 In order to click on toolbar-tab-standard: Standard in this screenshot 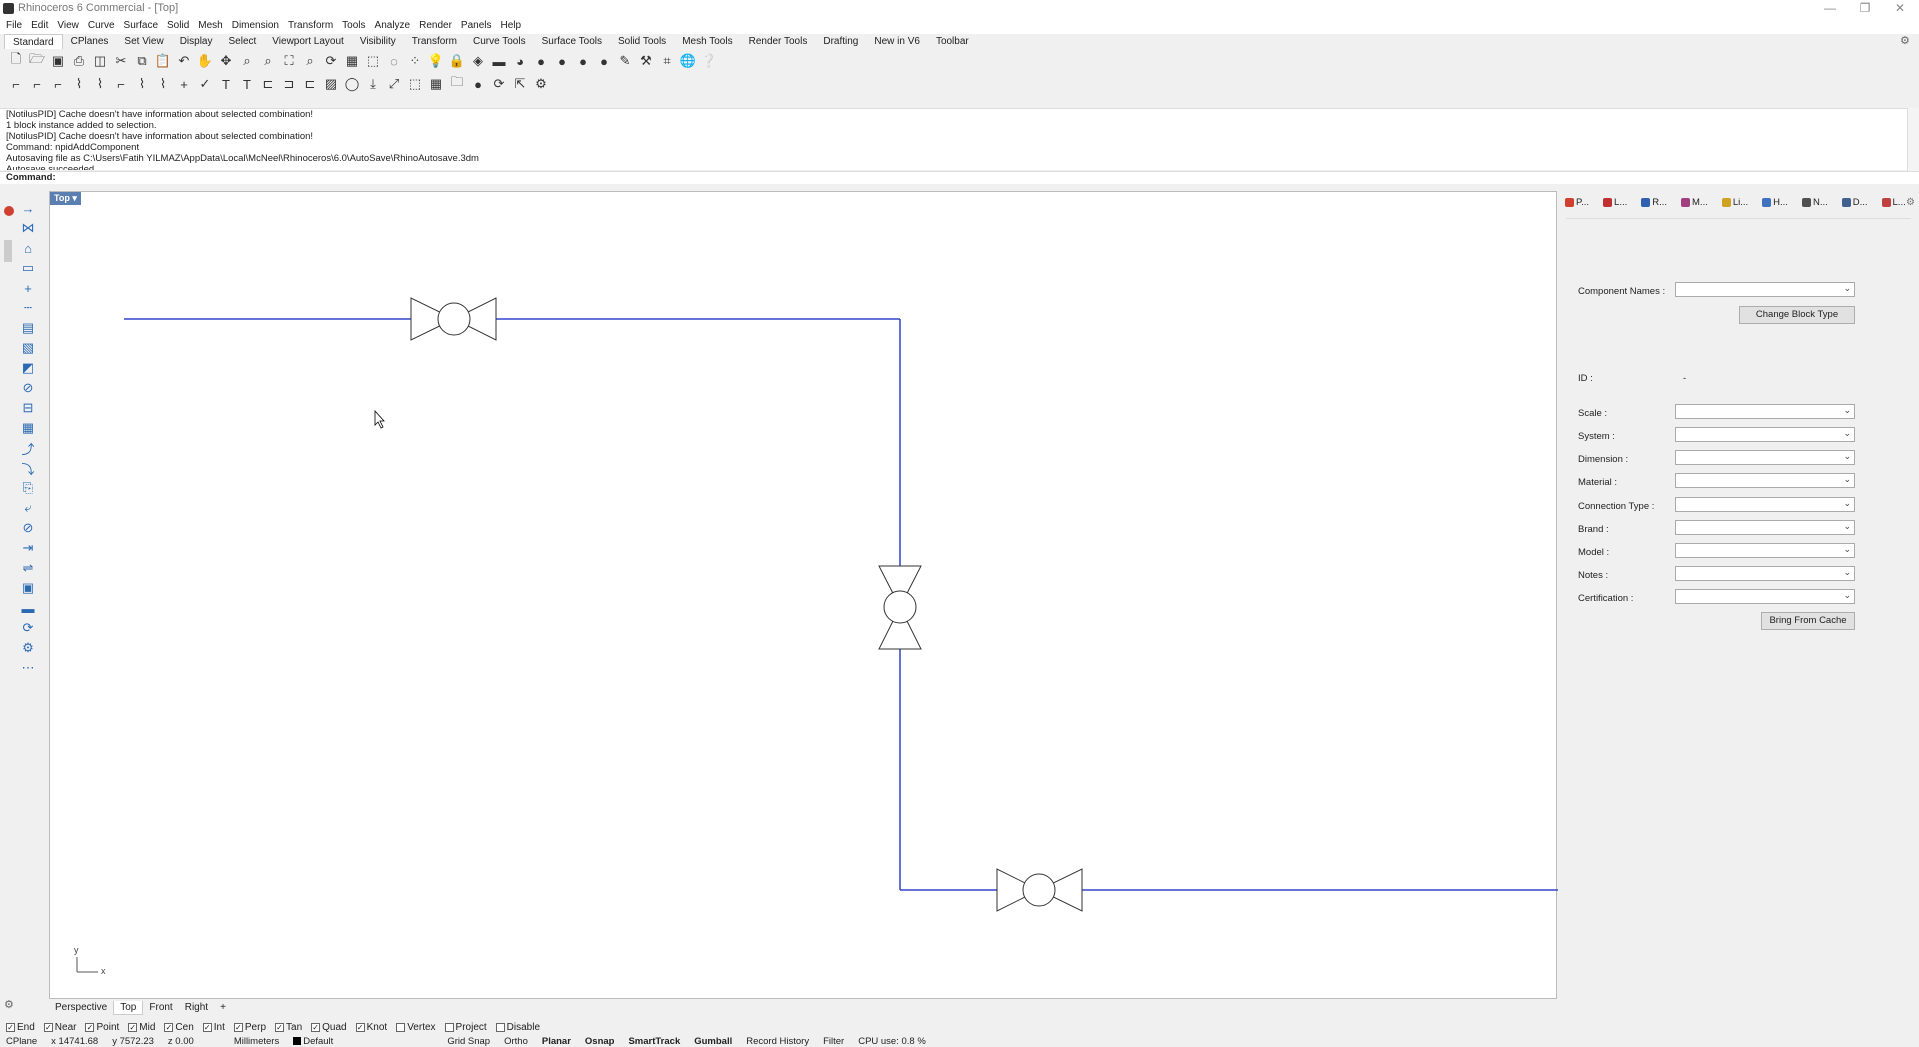, I will do `click(33, 41)`.